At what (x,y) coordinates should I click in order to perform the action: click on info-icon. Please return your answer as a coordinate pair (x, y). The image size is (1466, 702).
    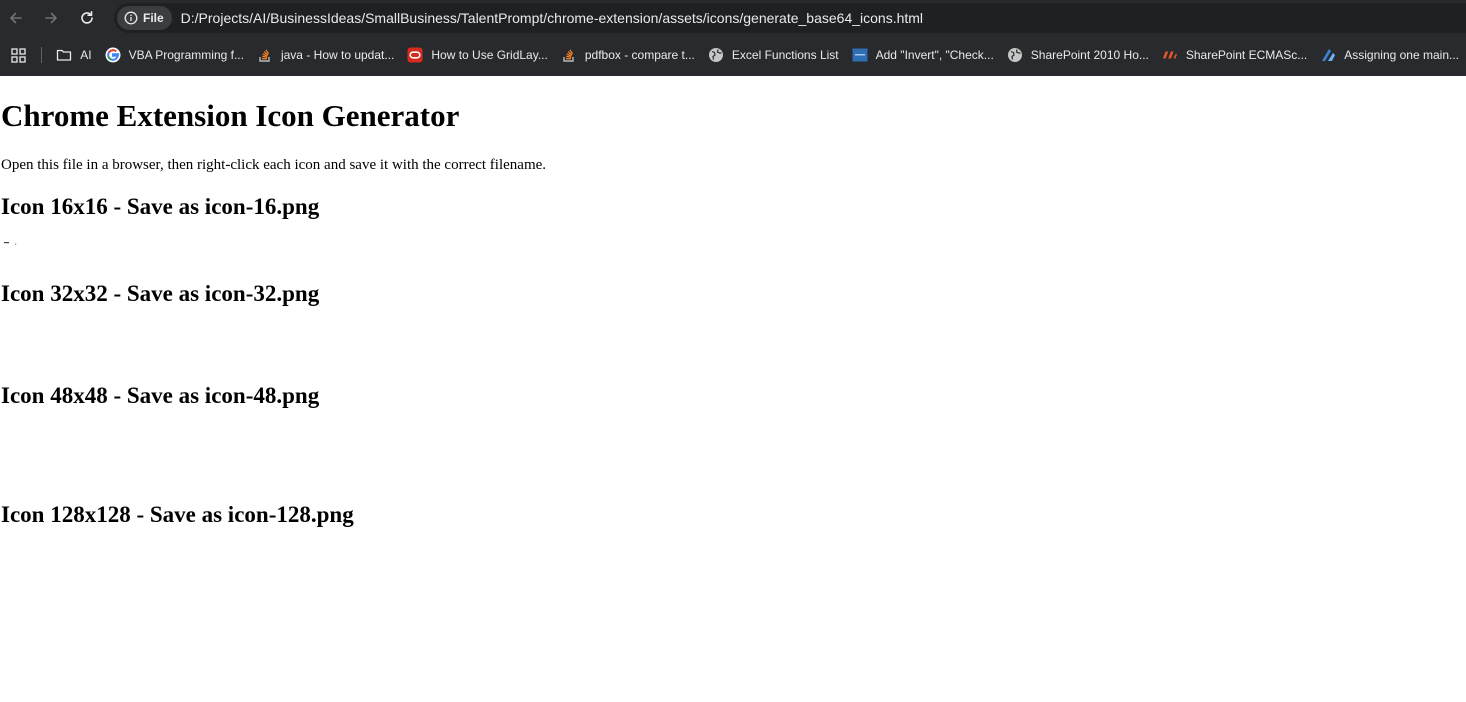
    Looking at the image, I should click on (131, 18).